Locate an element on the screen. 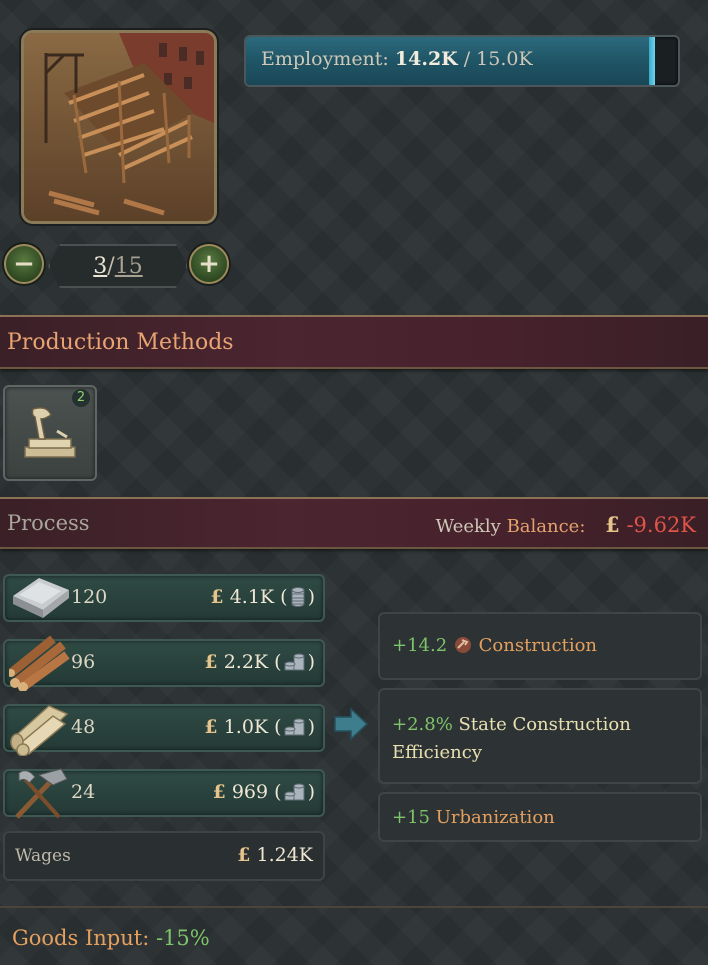 The image size is (708, 965). right-arrow-icon is located at coordinates (351, 724).